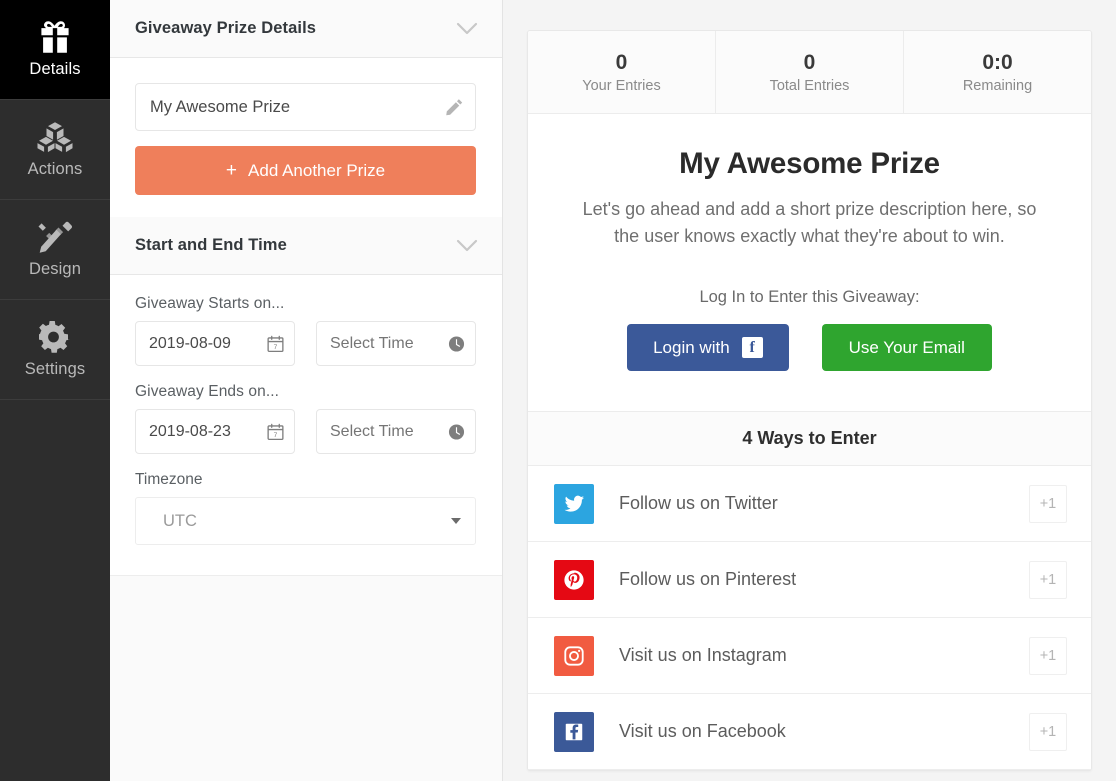 The image size is (1116, 781). What do you see at coordinates (997, 62) in the screenshot?
I see `stat-value: 0:0` at bounding box center [997, 62].